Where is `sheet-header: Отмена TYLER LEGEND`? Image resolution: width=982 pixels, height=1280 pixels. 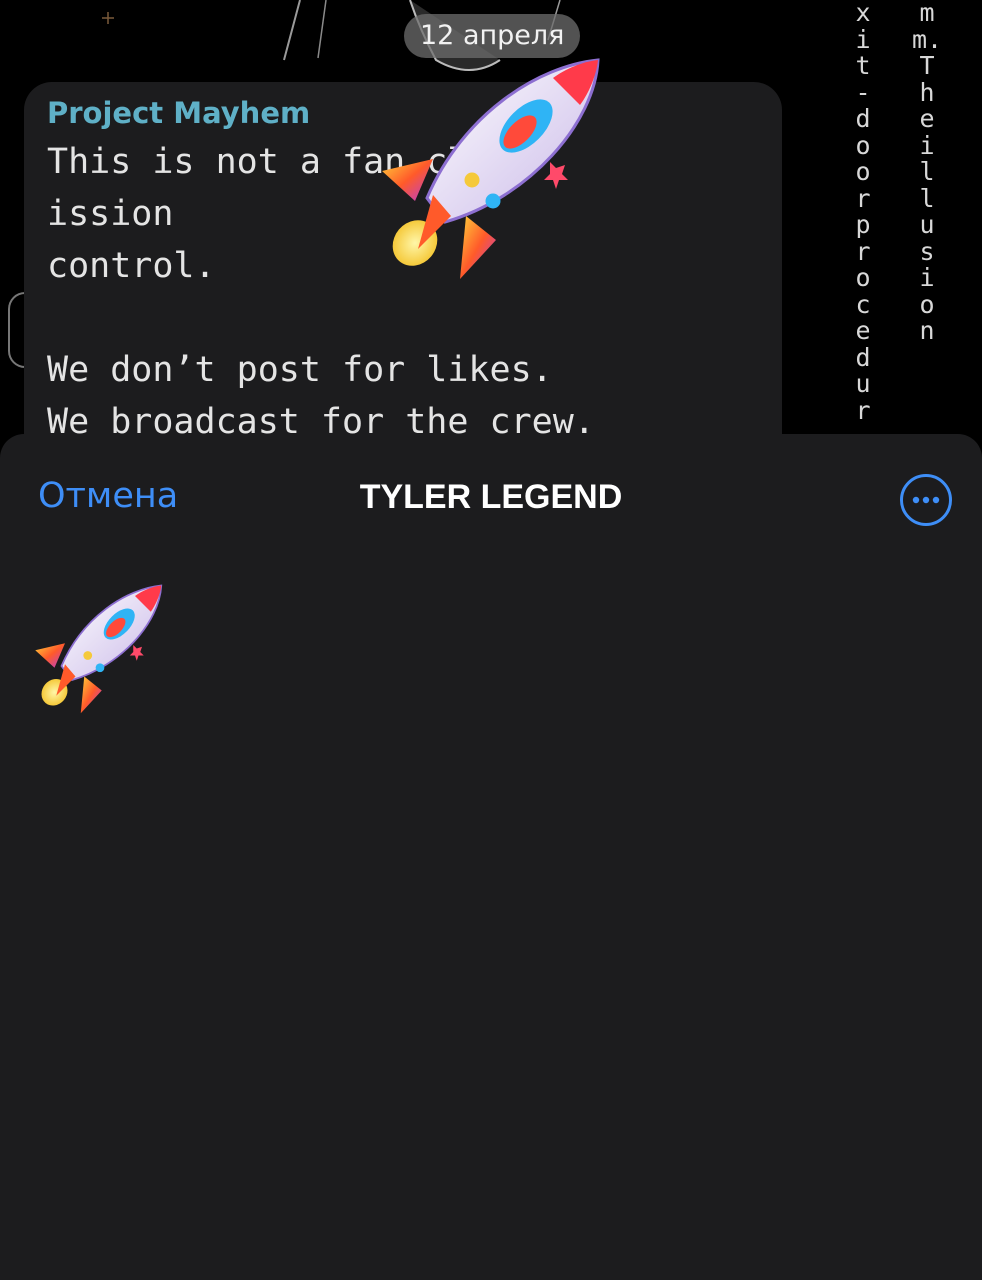
sheet-header: Отмена TYLER LEGEND is located at coordinates (491, 499).